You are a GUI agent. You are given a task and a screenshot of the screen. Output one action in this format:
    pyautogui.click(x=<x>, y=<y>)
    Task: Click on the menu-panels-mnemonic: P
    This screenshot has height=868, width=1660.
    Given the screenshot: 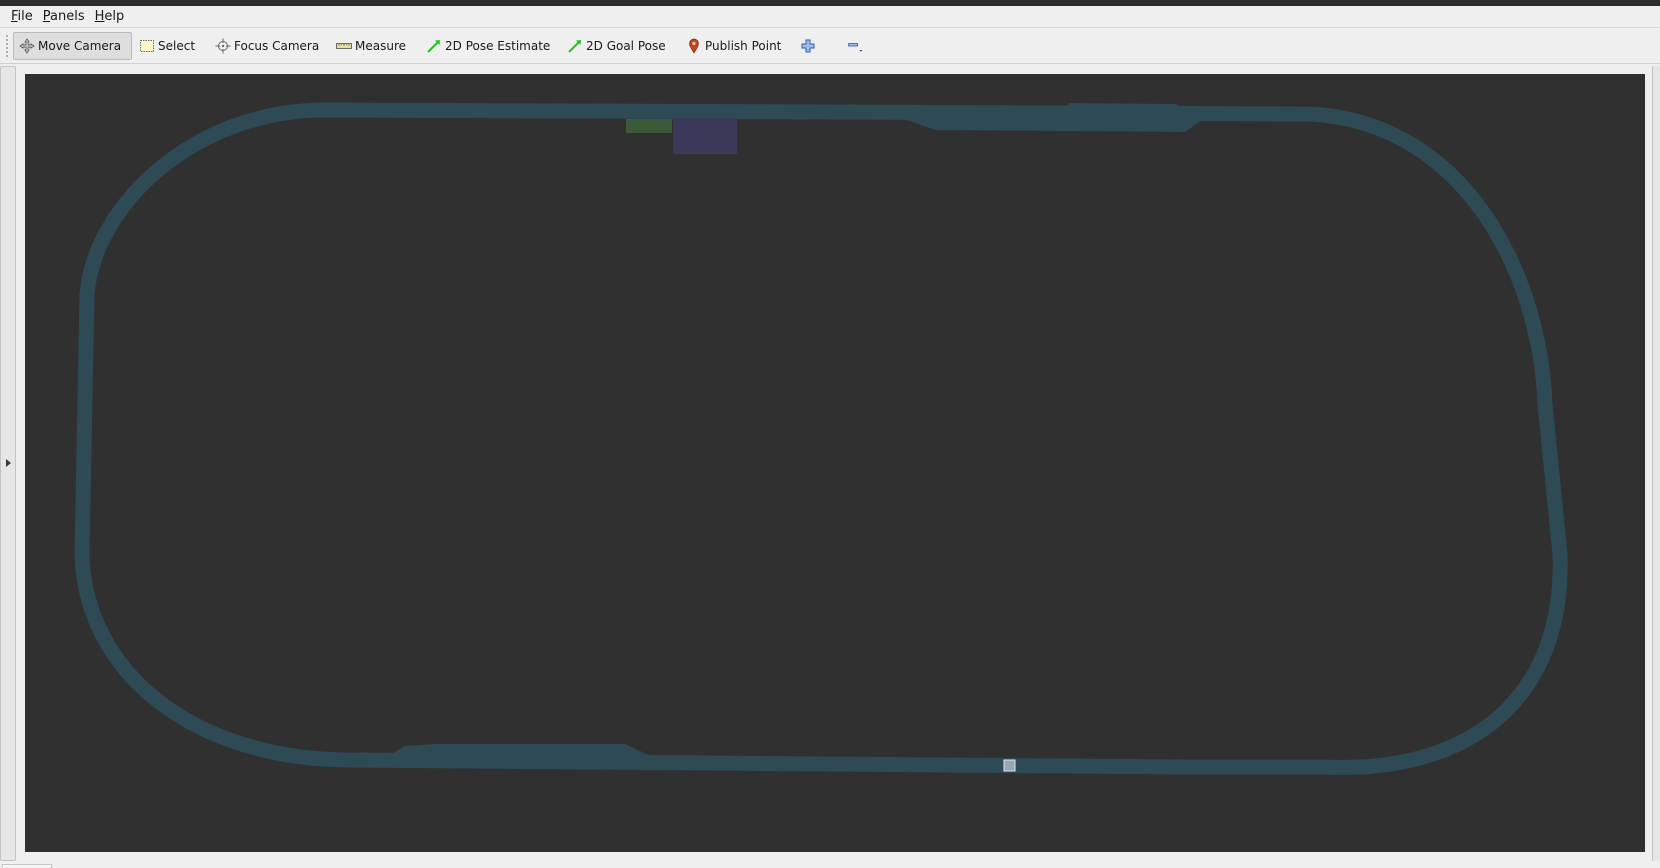 What is the action you would take?
    pyautogui.click(x=46, y=16)
    